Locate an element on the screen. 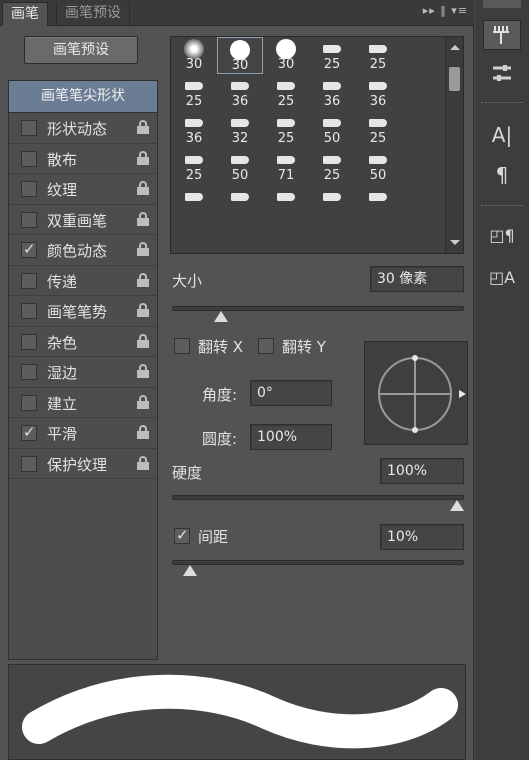 This screenshot has height=760, width=529. tab-brush: 画笔 is located at coordinates (25, 14).